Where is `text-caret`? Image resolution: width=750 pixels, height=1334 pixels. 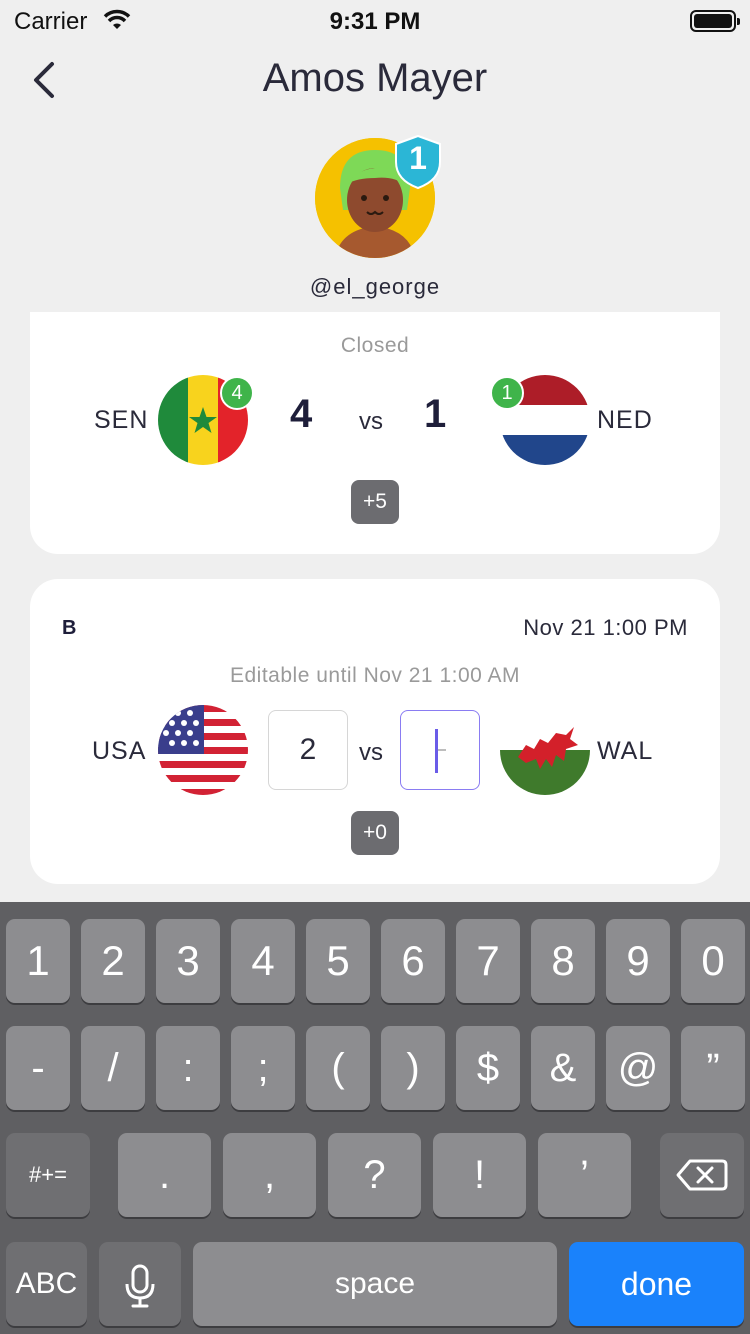
text-caret is located at coordinates (436, 751).